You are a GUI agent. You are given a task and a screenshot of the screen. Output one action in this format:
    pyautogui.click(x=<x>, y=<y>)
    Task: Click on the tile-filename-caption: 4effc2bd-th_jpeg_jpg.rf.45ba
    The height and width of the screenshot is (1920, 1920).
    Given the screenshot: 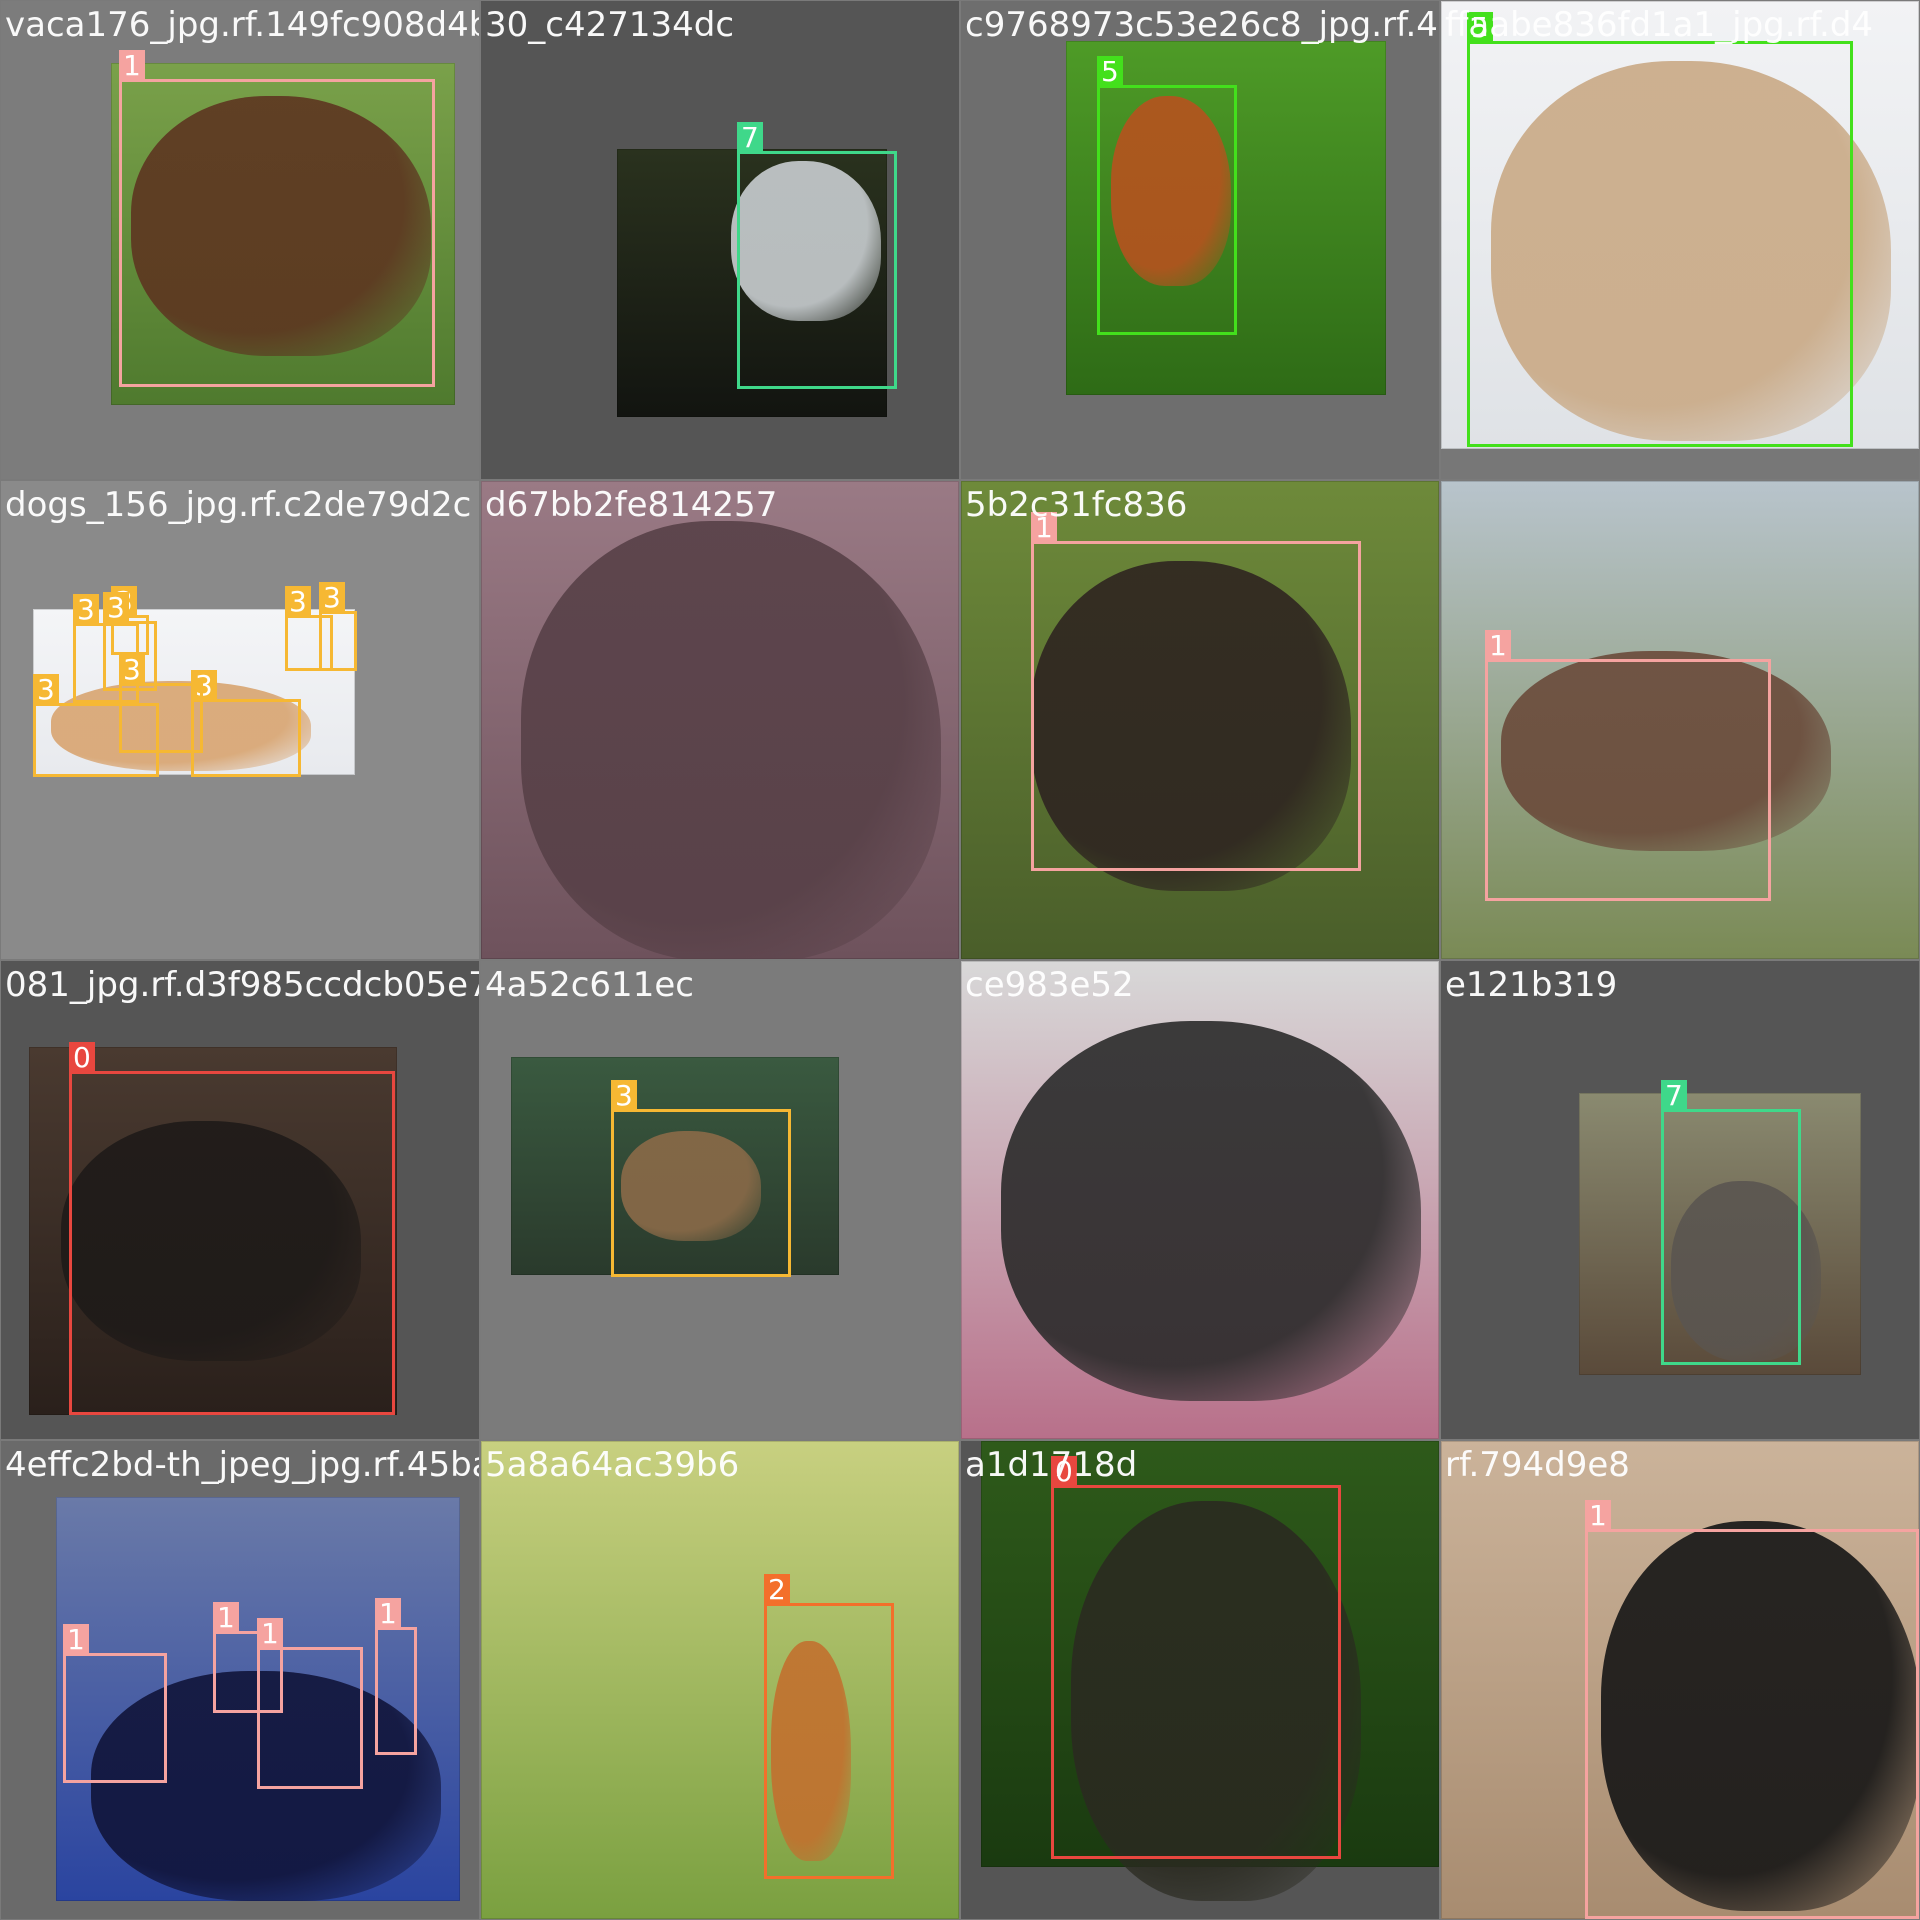 What is the action you would take?
    pyautogui.click(x=242, y=1465)
    